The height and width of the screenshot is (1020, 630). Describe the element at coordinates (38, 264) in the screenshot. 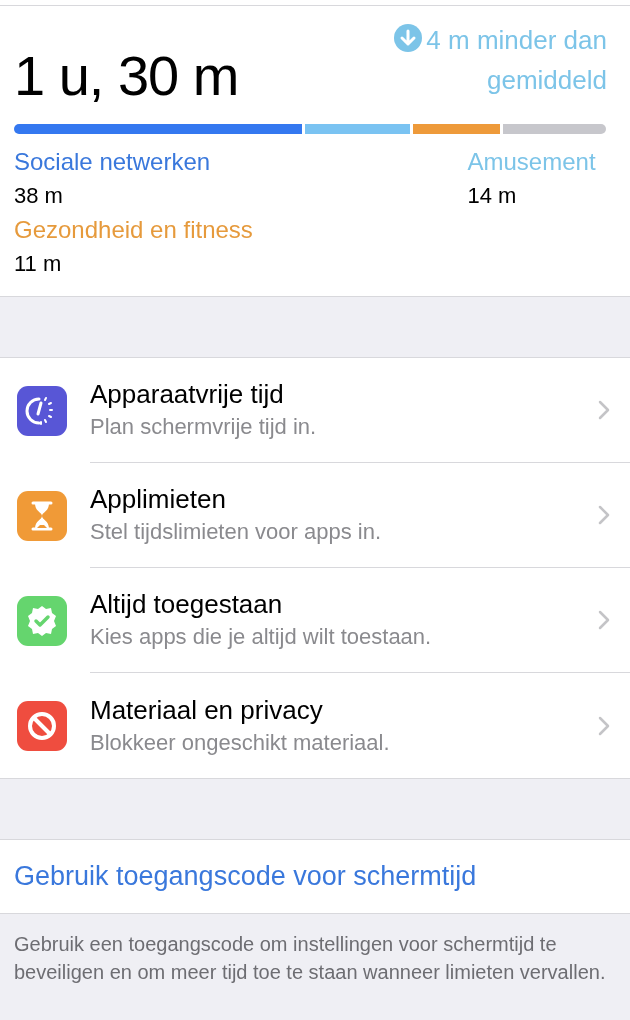

I see `category-time: 11 m` at that location.